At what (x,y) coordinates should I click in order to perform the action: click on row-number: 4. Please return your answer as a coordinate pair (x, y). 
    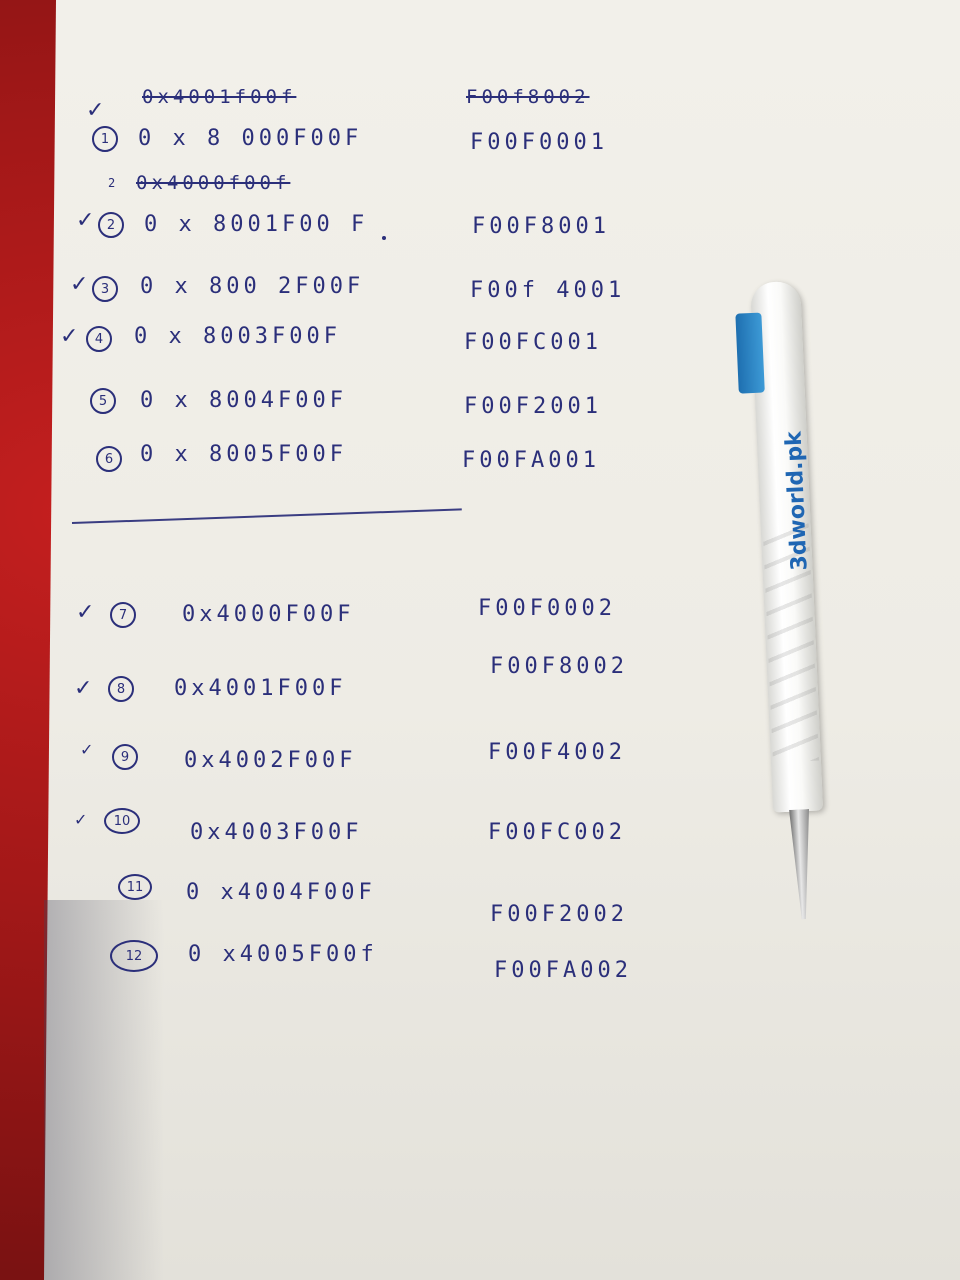
    Looking at the image, I should click on (99, 339).